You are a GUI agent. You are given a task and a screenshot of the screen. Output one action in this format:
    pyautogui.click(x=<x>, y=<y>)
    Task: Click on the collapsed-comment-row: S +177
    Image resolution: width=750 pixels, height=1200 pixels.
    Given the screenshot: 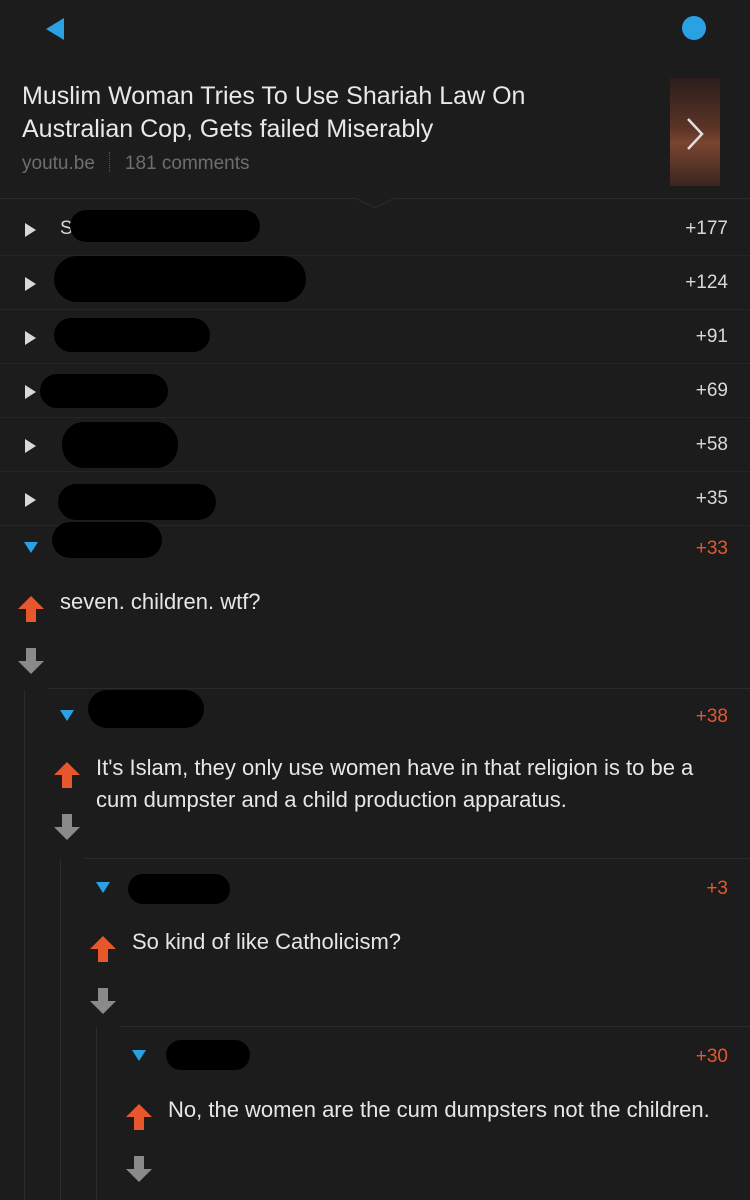 What is the action you would take?
    pyautogui.click(x=375, y=229)
    